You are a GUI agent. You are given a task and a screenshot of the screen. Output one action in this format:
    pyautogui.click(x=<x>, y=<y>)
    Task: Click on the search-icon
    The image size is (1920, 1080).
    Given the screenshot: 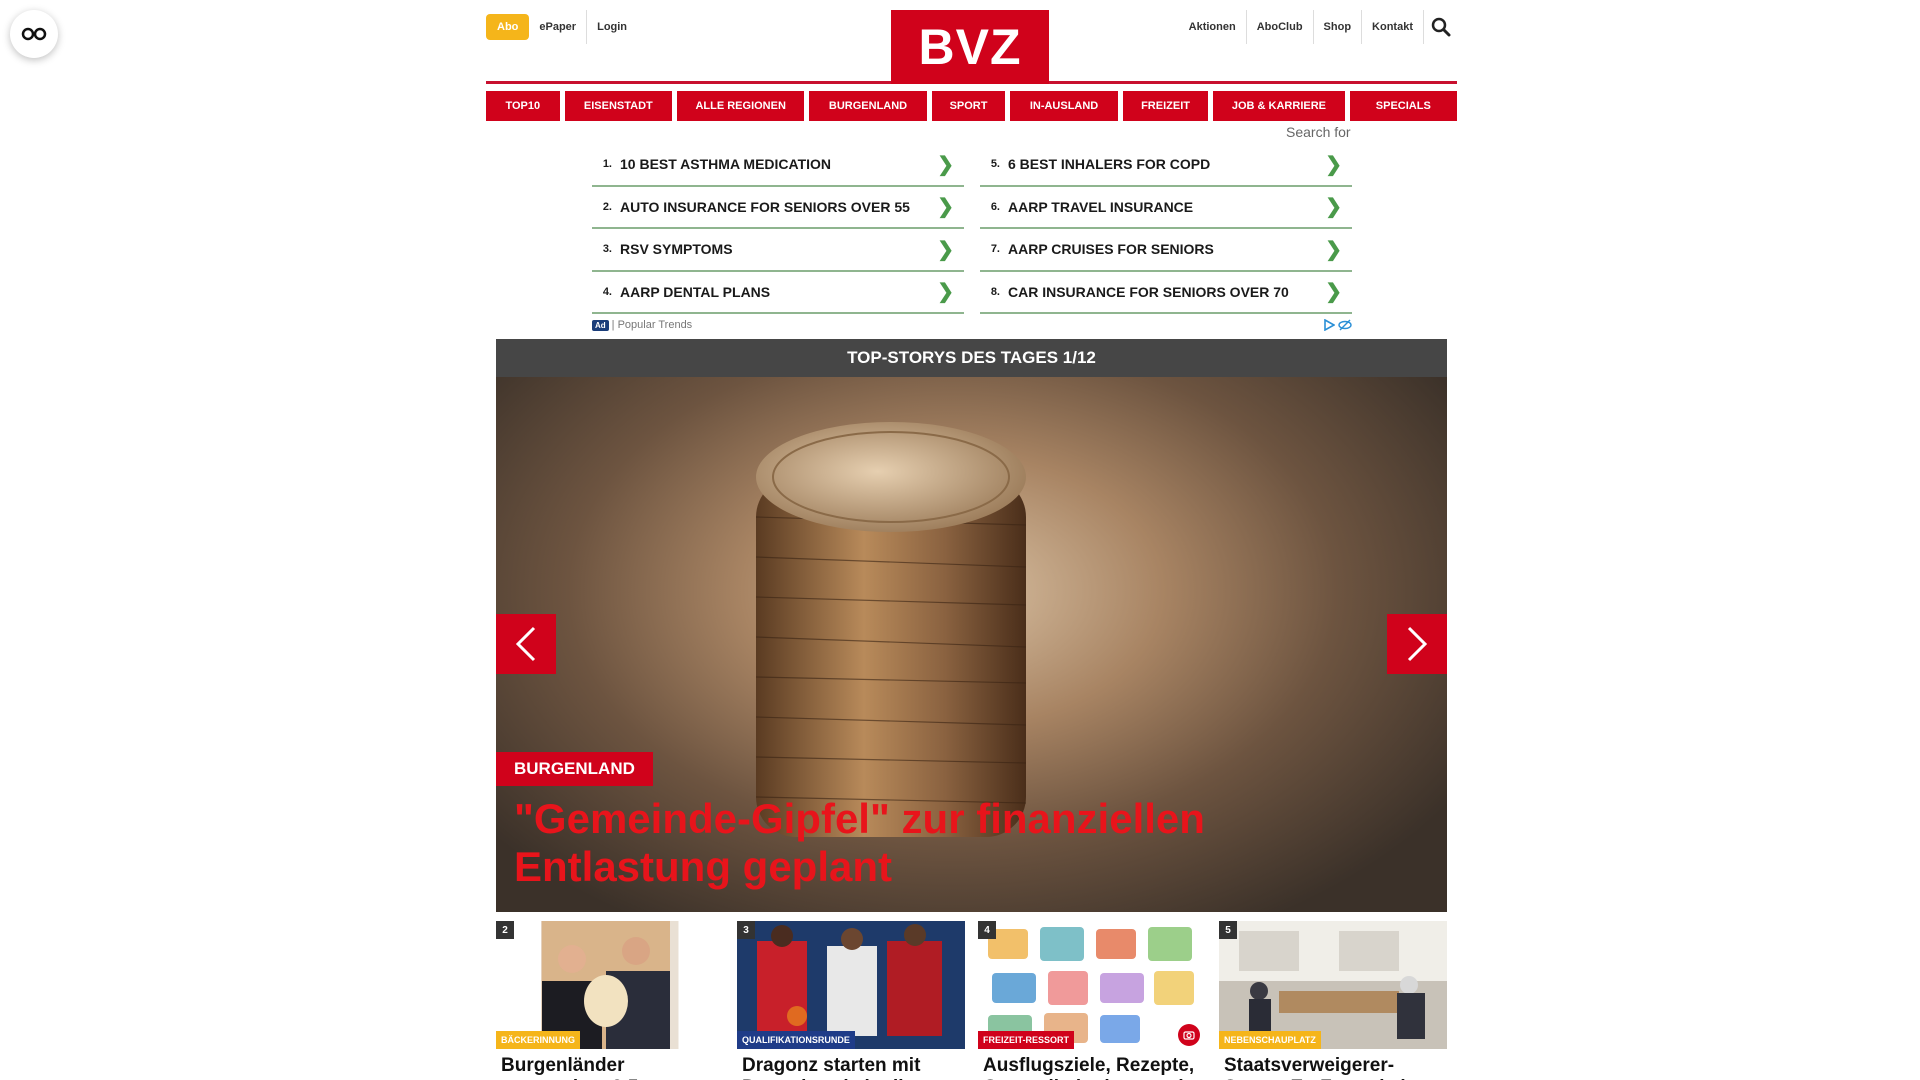 What is the action you would take?
    pyautogui.click(x=1440, y=27)
    